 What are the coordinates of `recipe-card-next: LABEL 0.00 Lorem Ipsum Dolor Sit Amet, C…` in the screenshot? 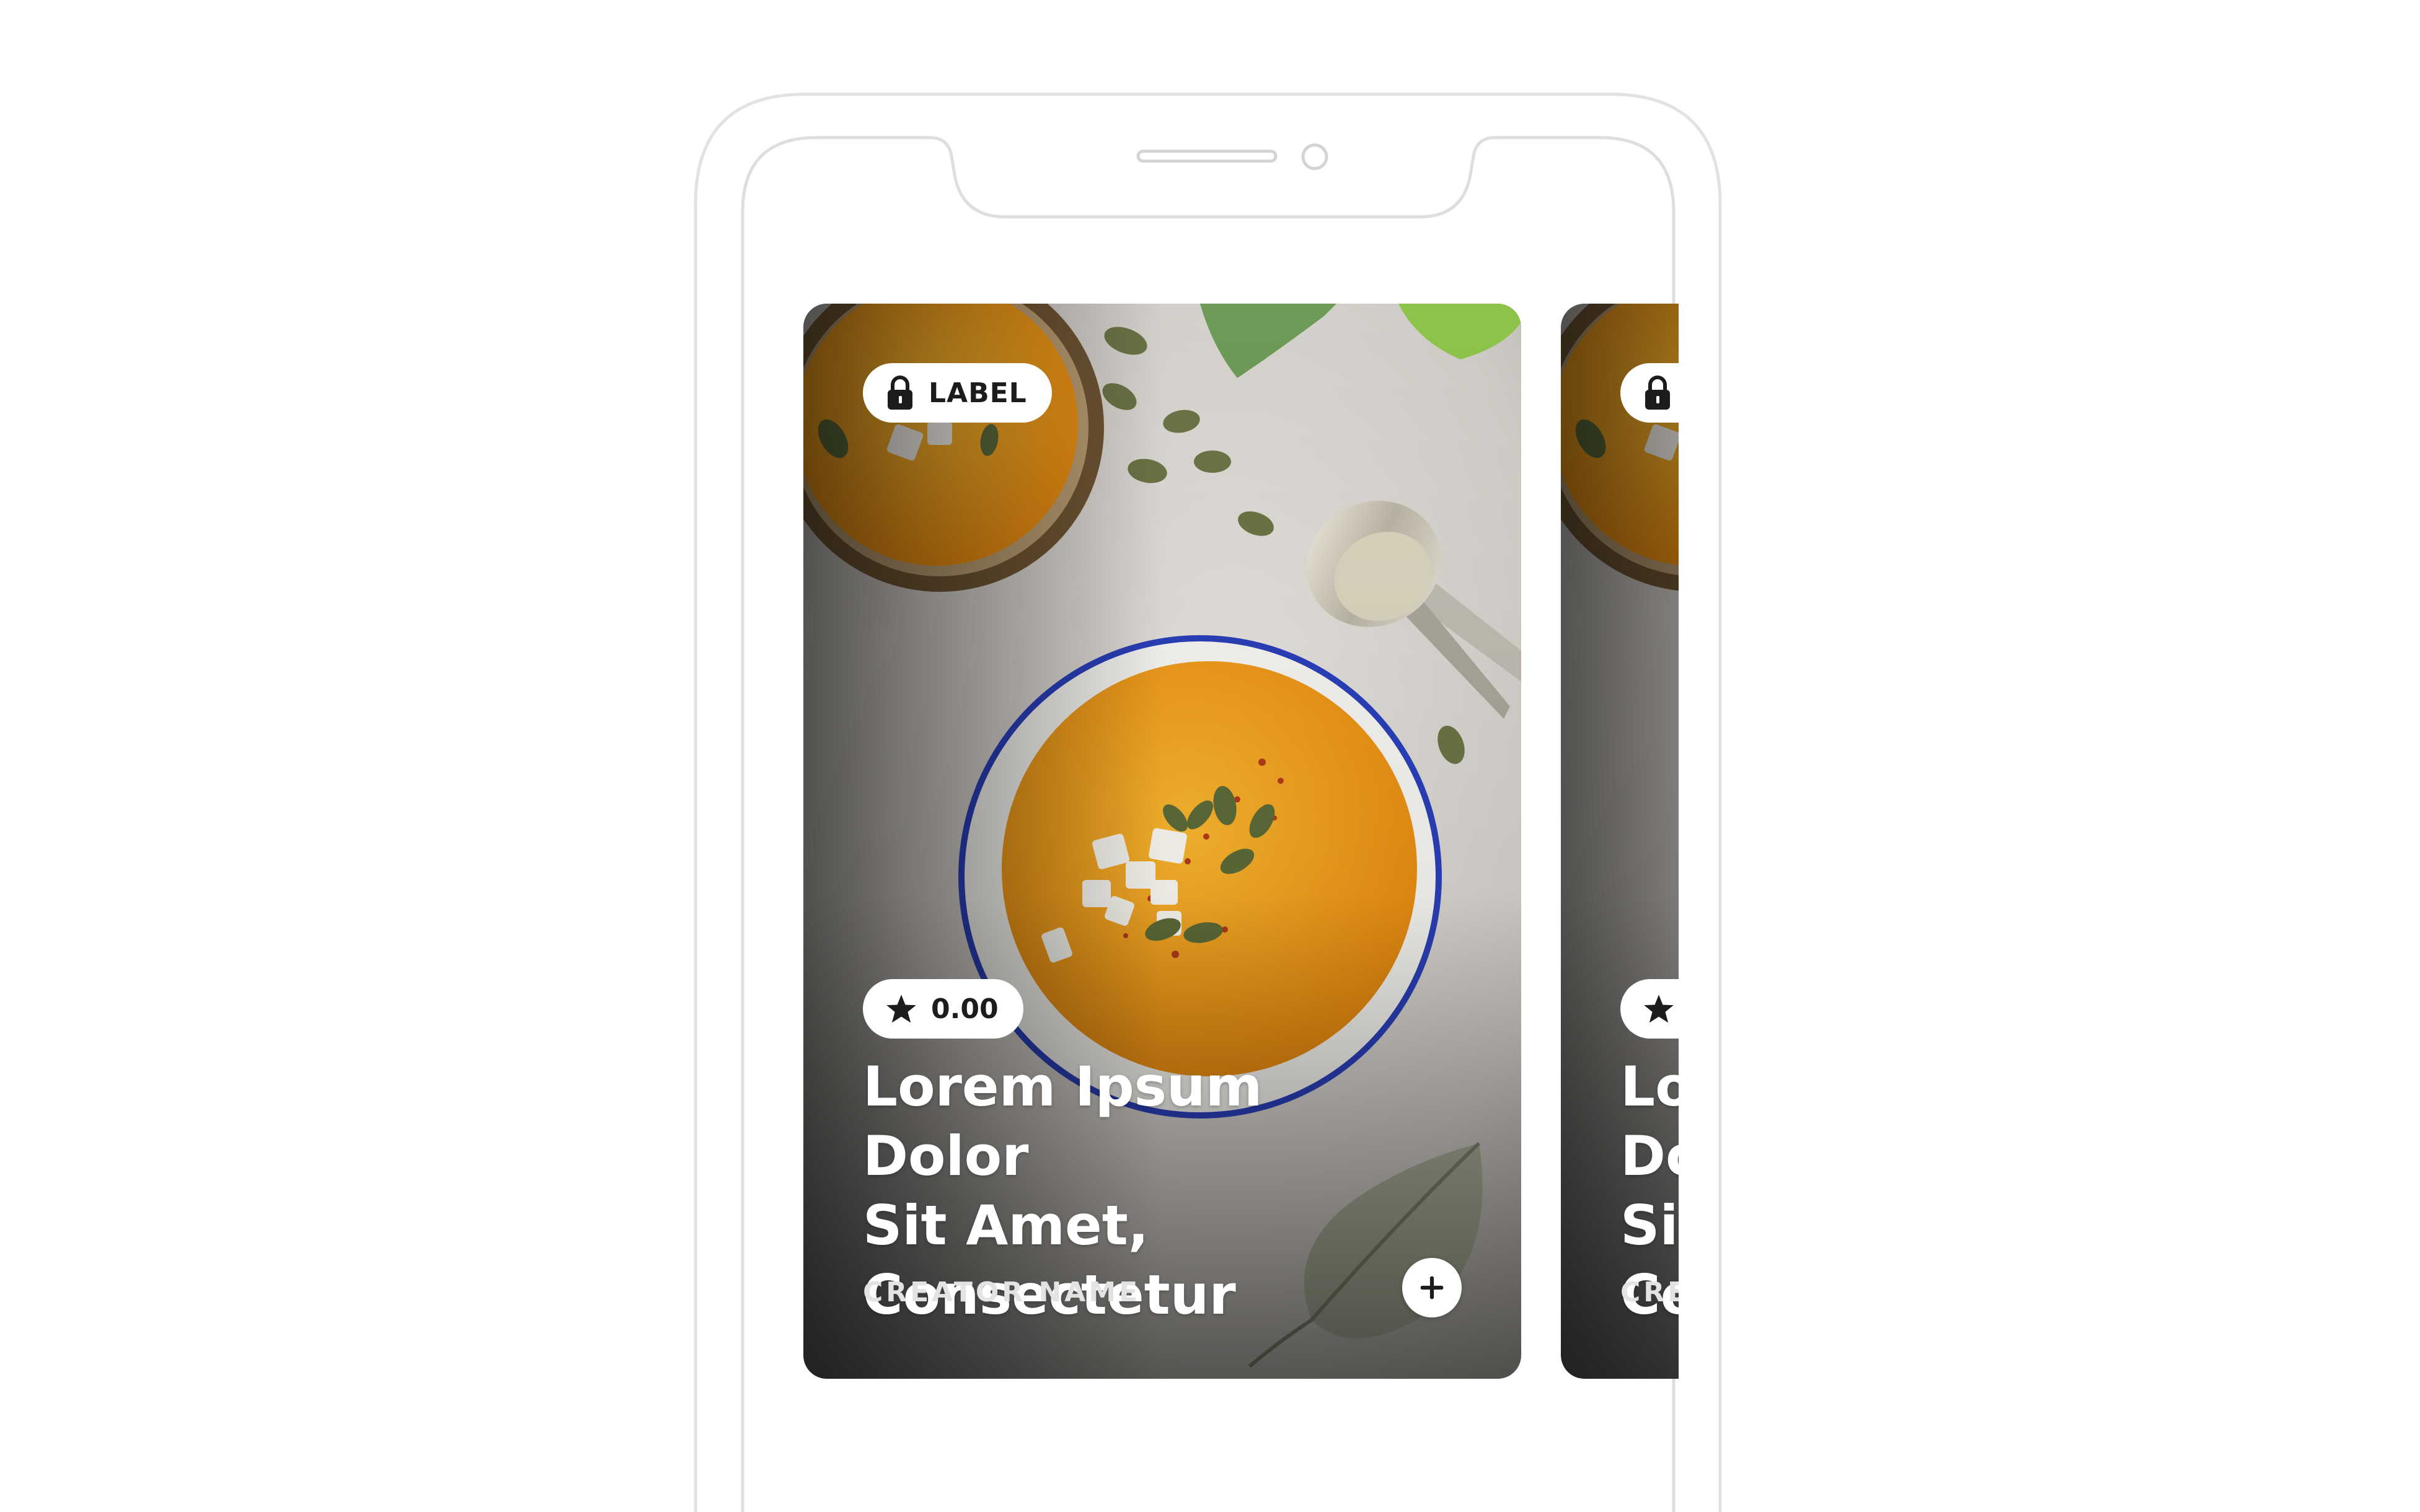 It's located at (1620, 841).